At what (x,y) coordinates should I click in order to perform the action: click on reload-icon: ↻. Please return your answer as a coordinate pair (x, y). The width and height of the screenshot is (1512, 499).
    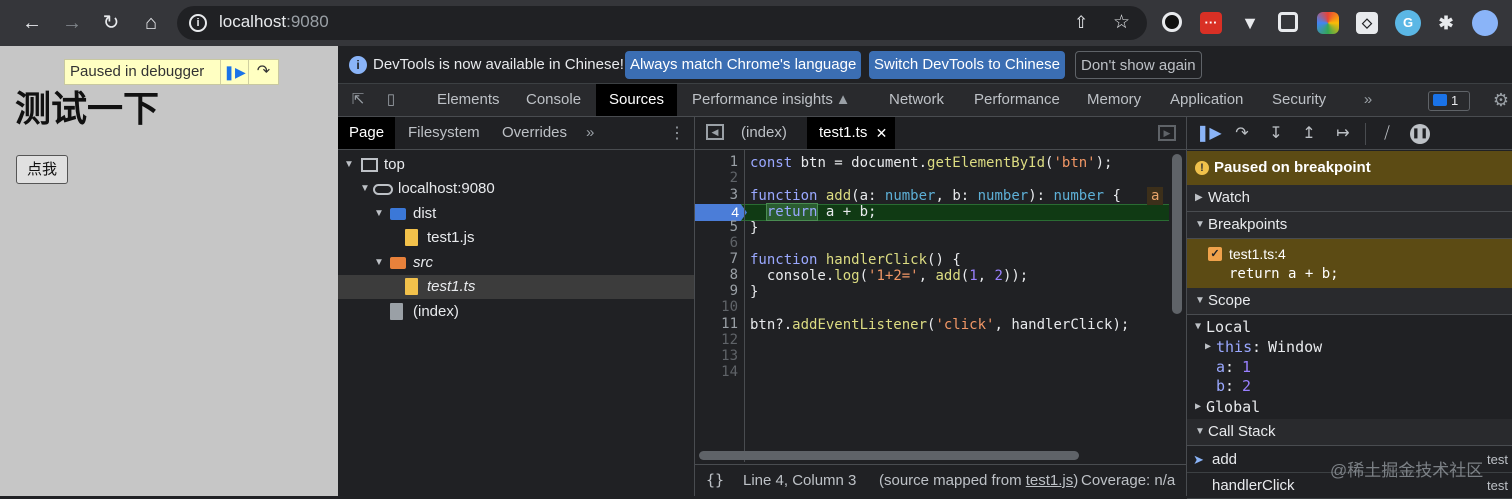
    Looking at the image, I should click on (111, 23).